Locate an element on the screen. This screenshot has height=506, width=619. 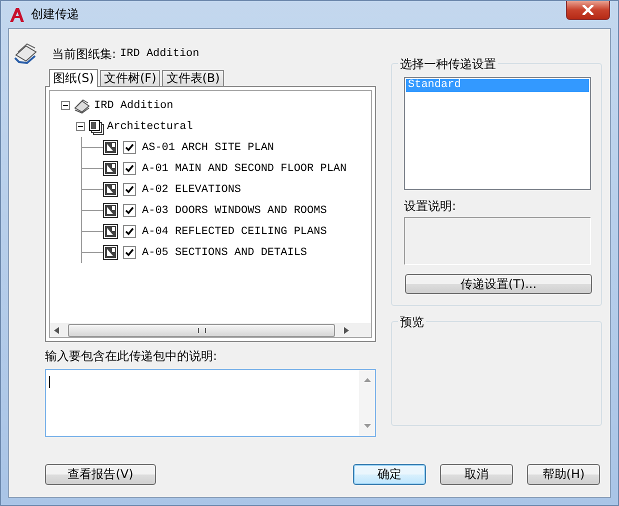
scroll-up-icon is located at coordinates (367, 380).